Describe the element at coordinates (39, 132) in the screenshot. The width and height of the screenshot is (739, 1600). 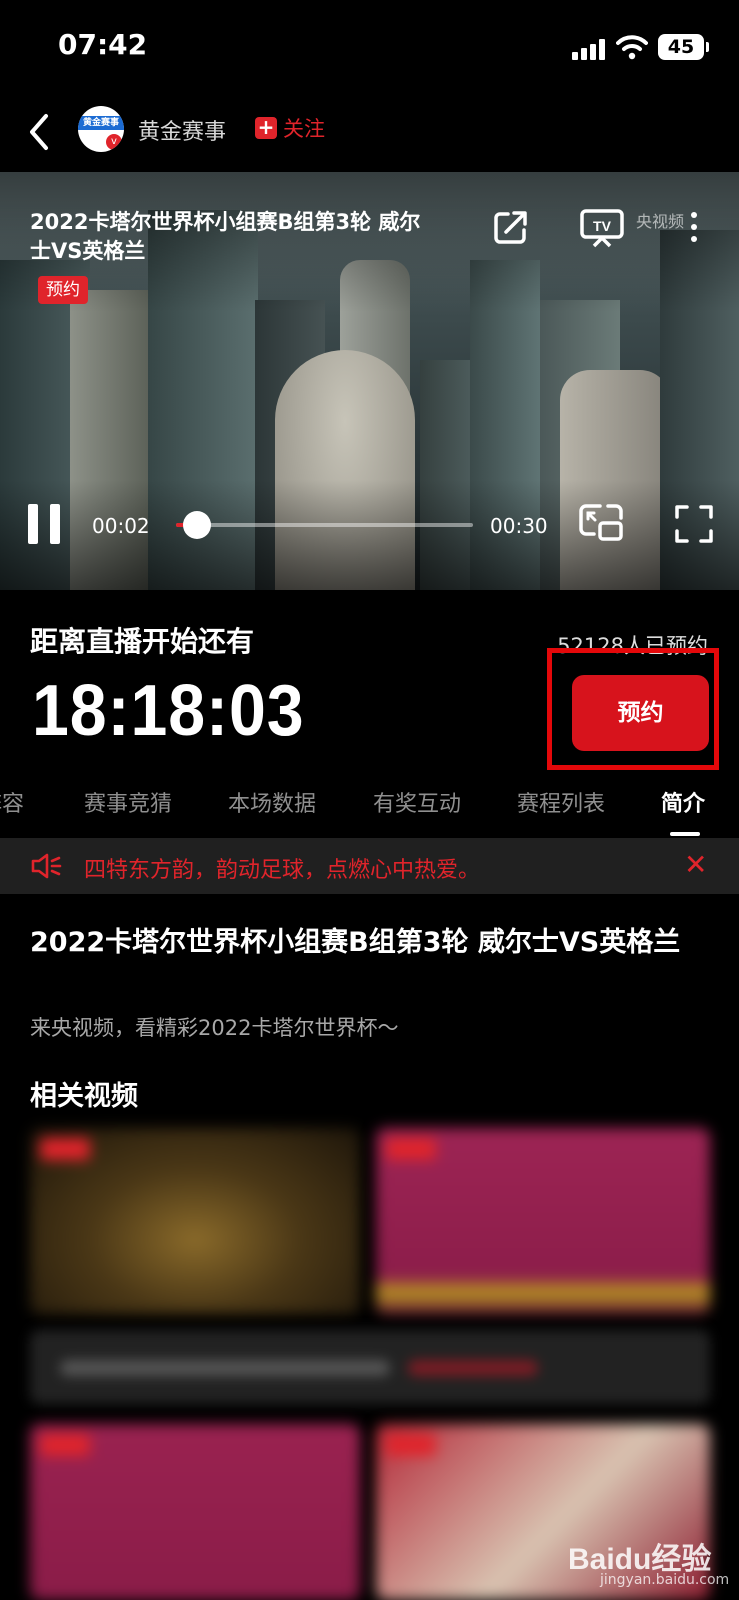
I see `back-icon` at that location.